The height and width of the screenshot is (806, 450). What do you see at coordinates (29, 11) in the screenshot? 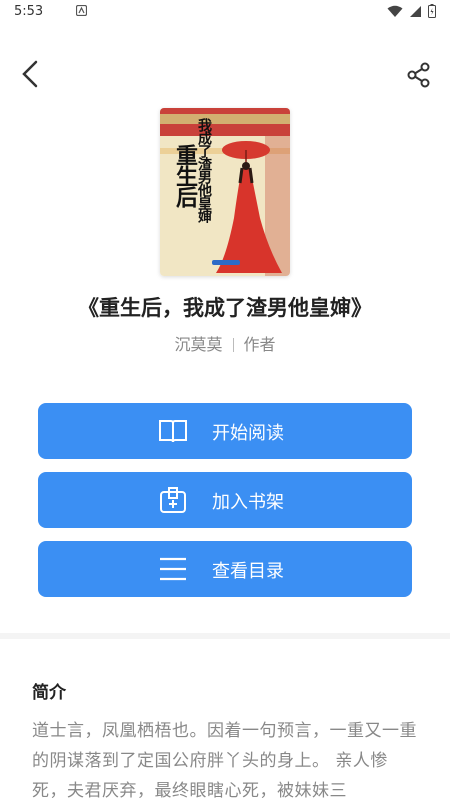
I see `status-time: 5:53` at bounding box center [29, 11].